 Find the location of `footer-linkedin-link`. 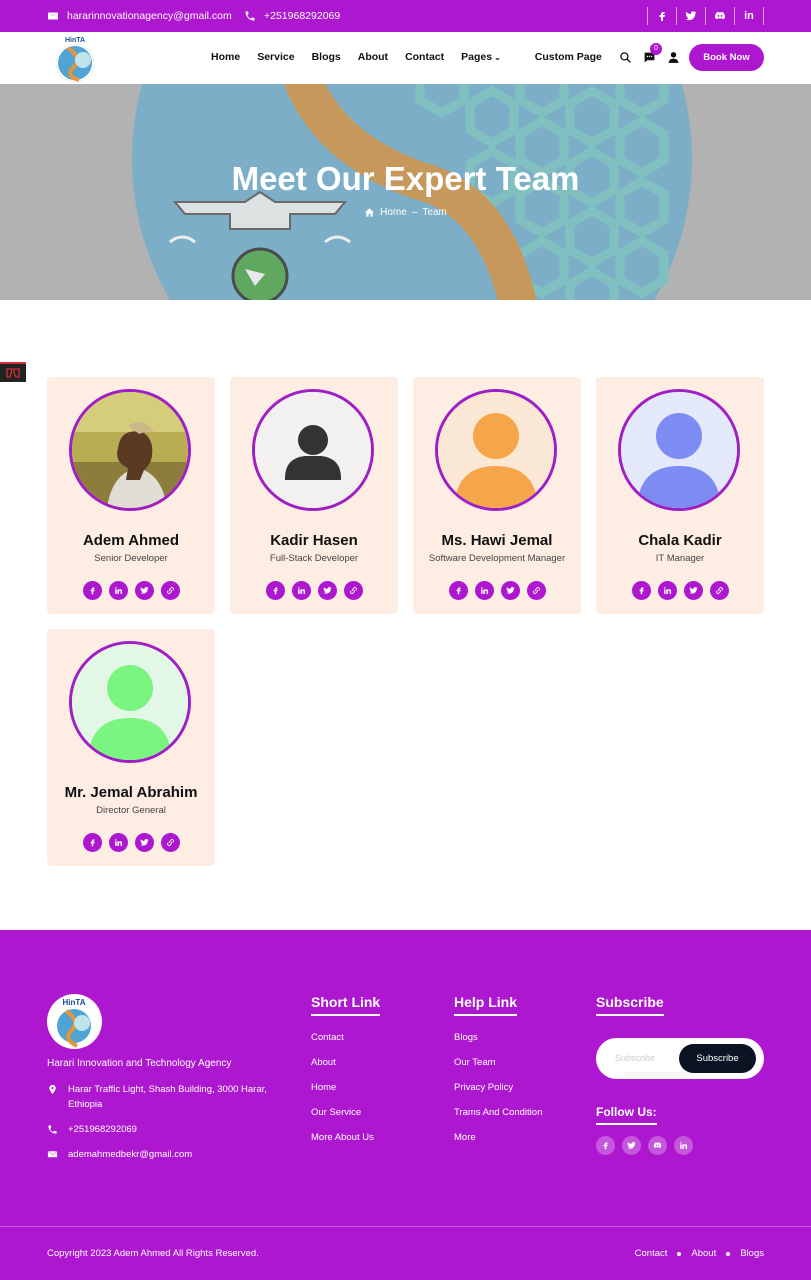

footer-linkedin-link is located at coordinates (683, 1145).